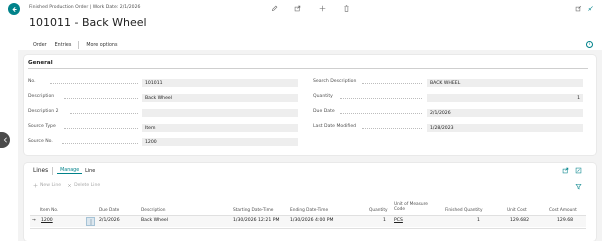  I want to click on no-field: 101011, so click(220, 83).